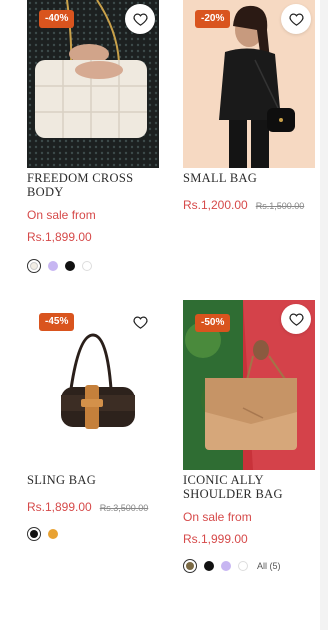  I want to click on discount-badge: -45%, so click(57, 322).